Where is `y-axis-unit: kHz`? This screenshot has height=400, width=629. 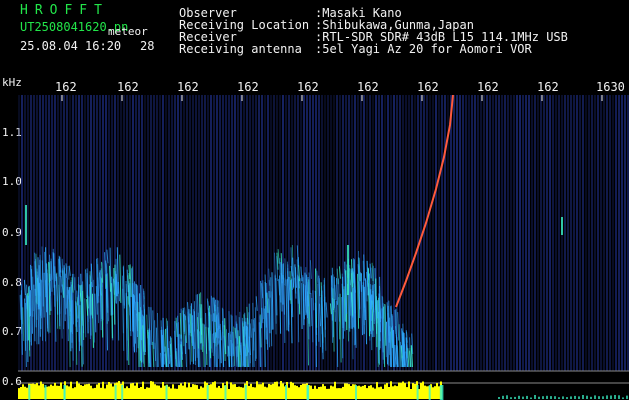
y-axis-unit: kHz is located at coordinates (12, 82).